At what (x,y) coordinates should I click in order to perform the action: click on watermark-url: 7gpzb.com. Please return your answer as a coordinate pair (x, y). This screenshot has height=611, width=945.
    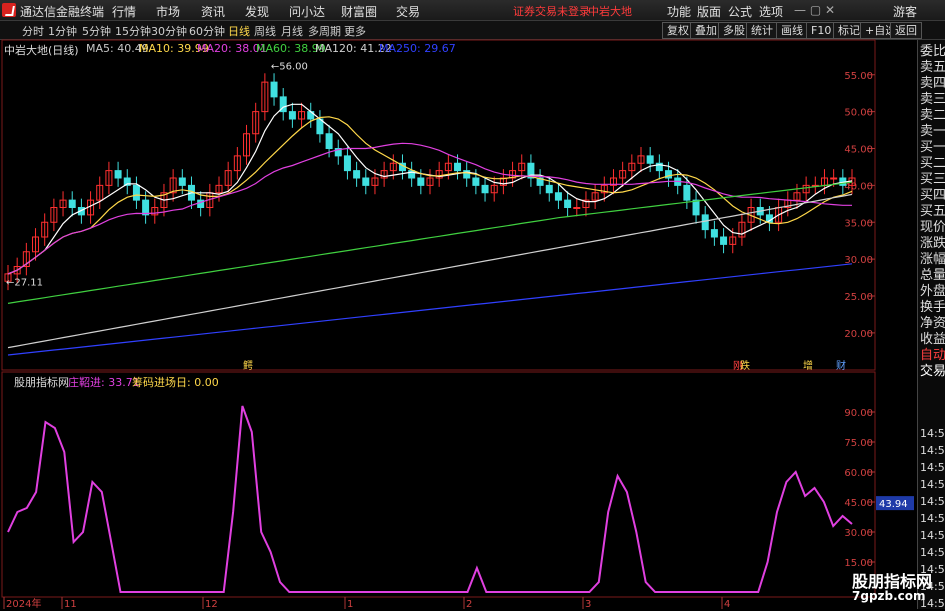
    Looking at the image, I should click on (889, 596).